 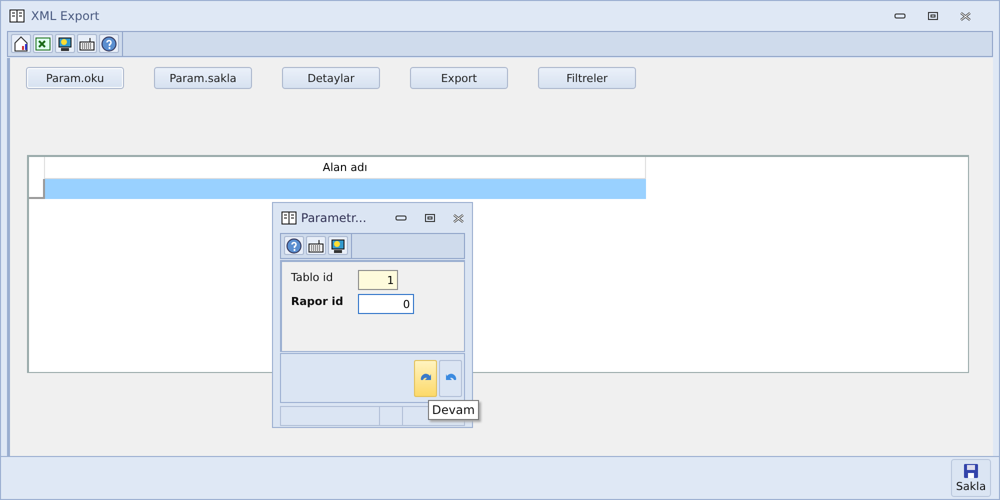 What do you see at coordinates (378, 280) in the screenshot?
I see `input-field: 1` at bounding box center [378, 280].